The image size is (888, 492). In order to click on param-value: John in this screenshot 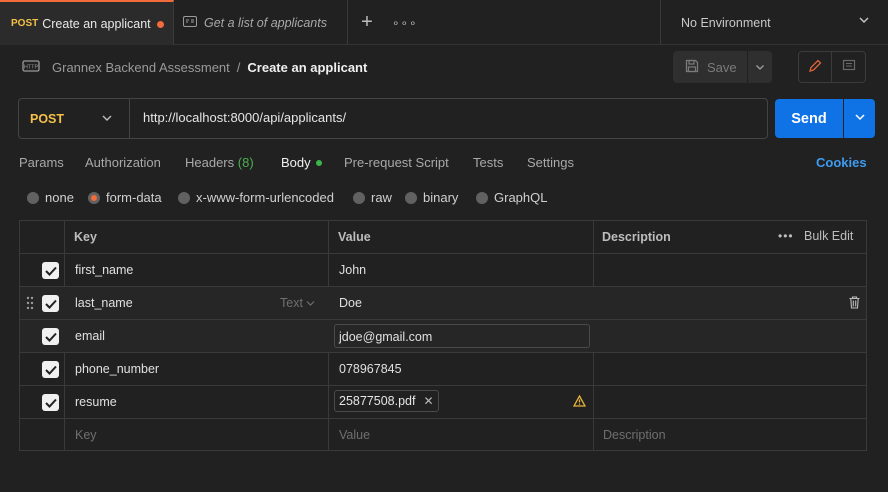, I will do `click(352, 270)`.